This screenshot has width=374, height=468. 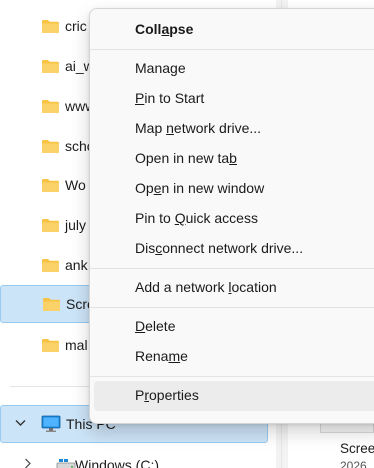 I want to click on nav-folder-label: cric, so click(x=76, y=26).